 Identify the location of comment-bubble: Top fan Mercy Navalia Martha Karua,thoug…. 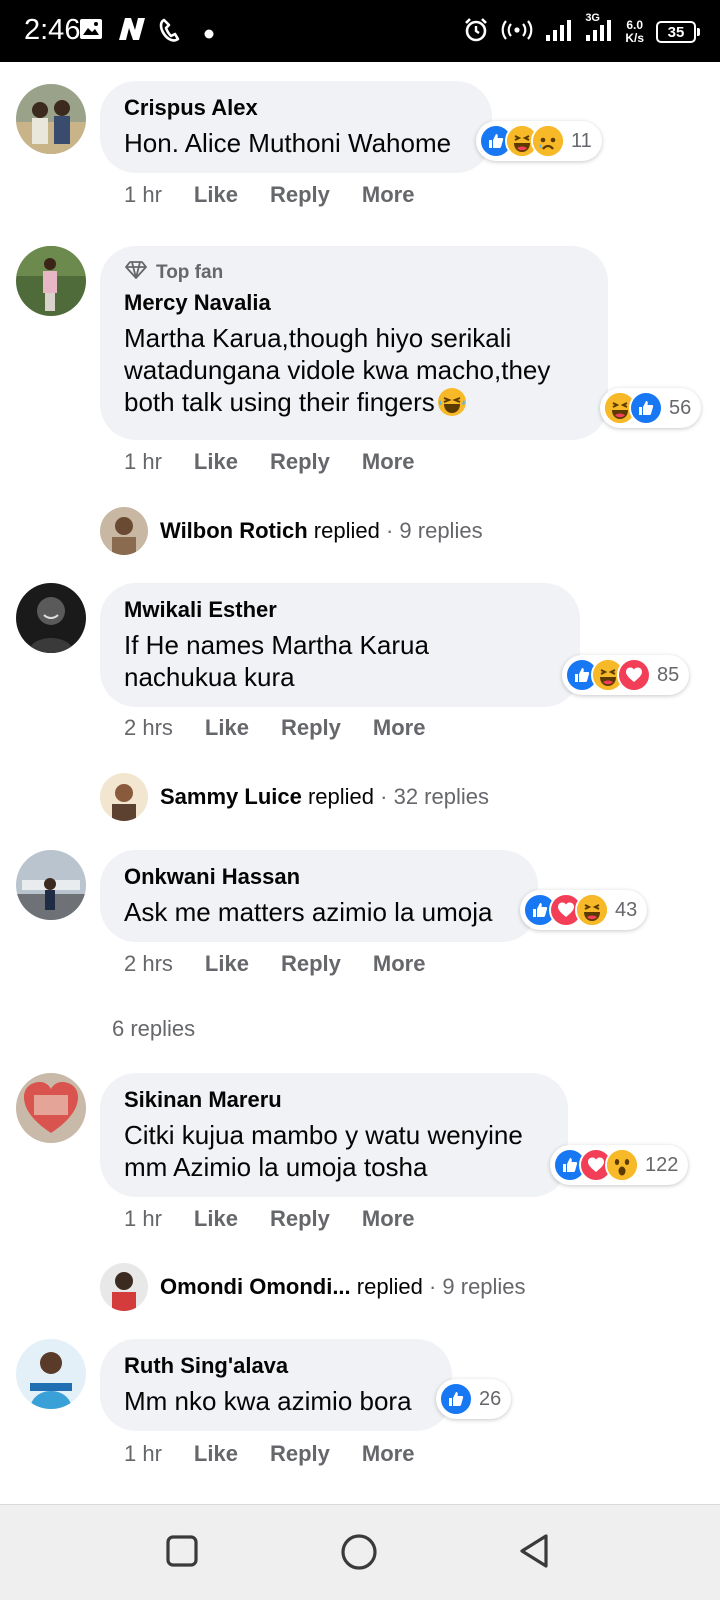
(354, 343).